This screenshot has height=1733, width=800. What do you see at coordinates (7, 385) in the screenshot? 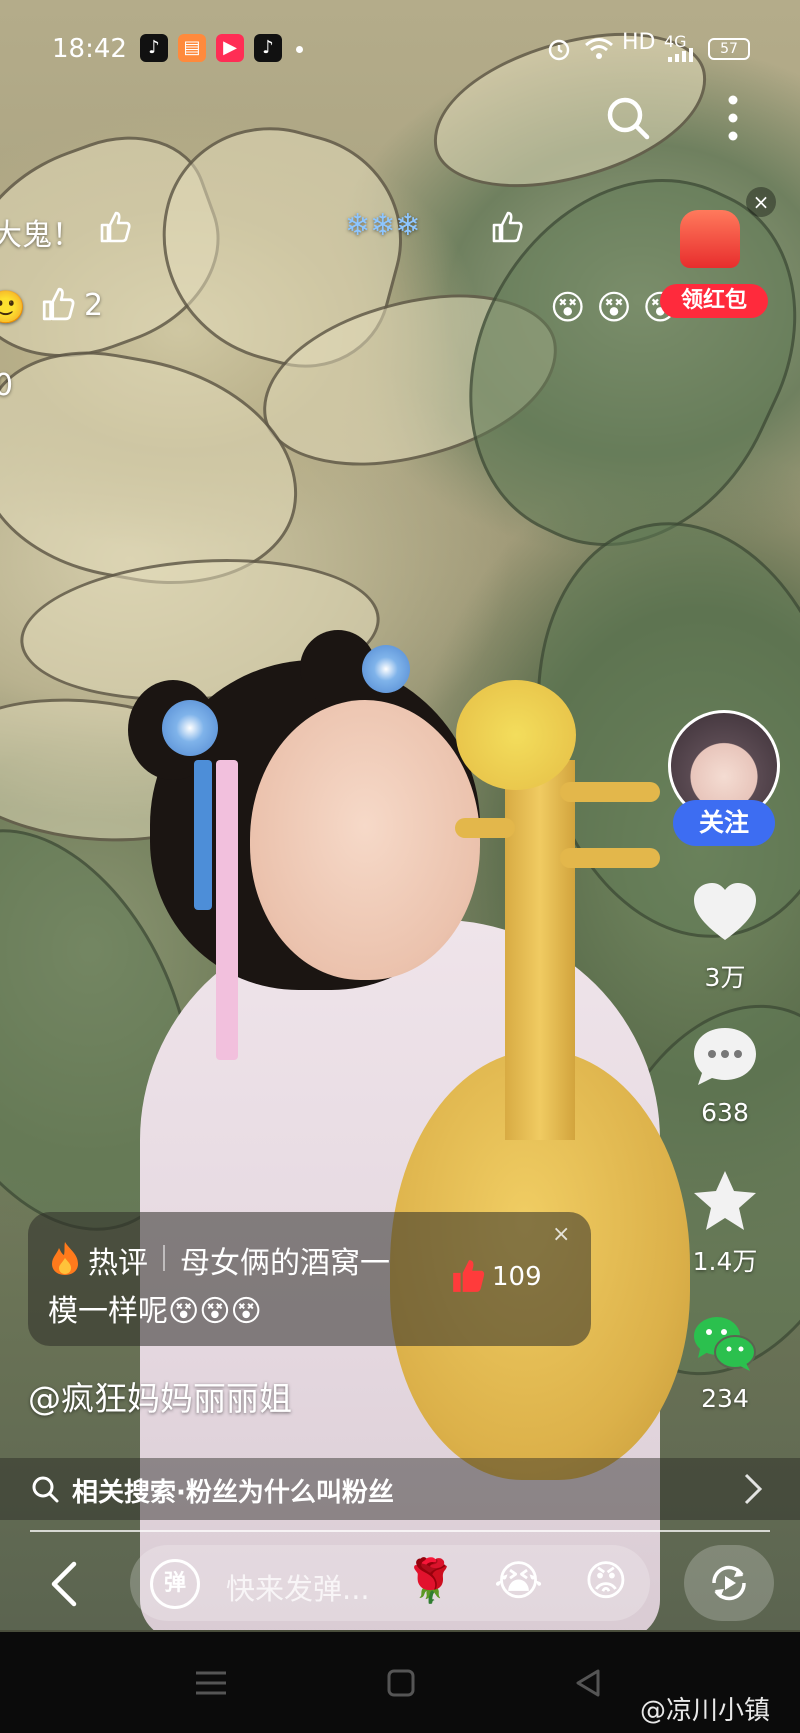
I see `danmaku-comment: 0` at bounding box center [7, 385].